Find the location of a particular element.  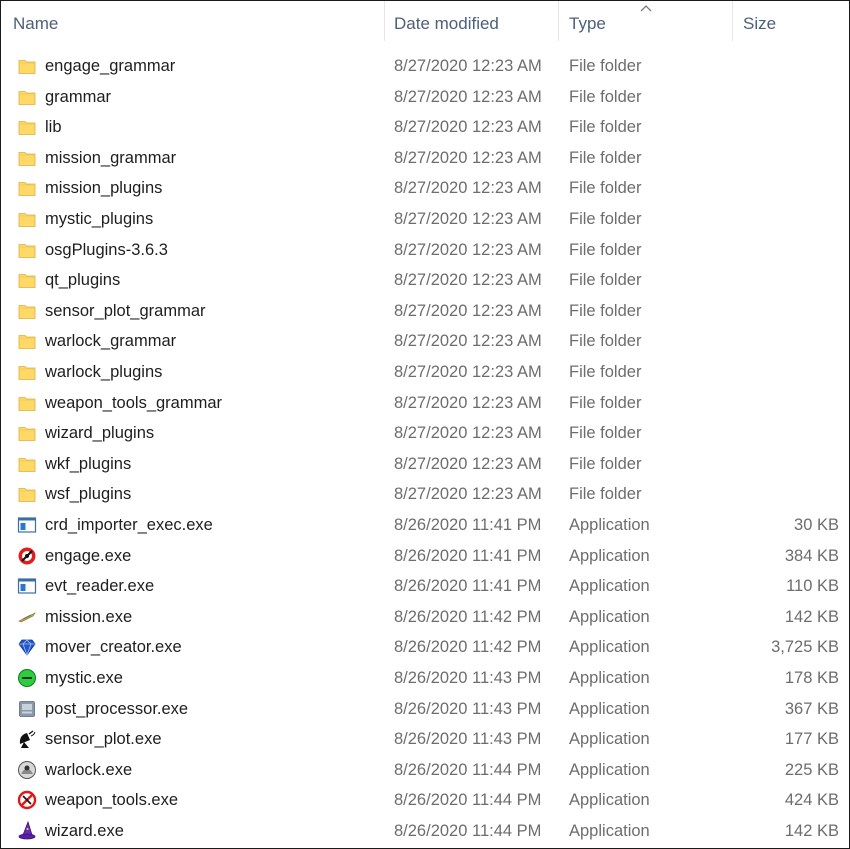

file-name: mystic_plugins is located at coordinates (99, 219).